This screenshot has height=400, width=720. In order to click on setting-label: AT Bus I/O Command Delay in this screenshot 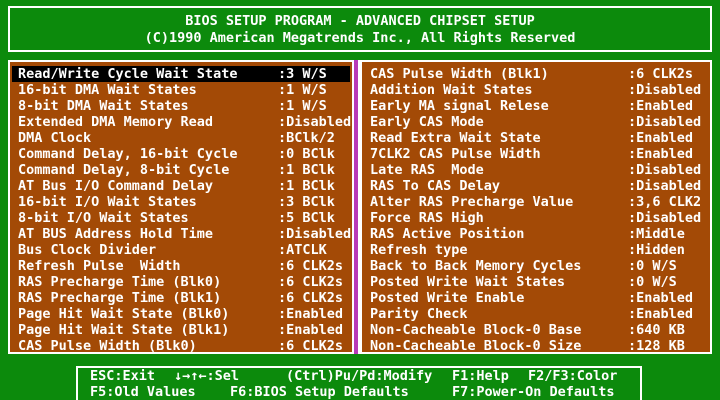, I will do `click(116, 186)`.